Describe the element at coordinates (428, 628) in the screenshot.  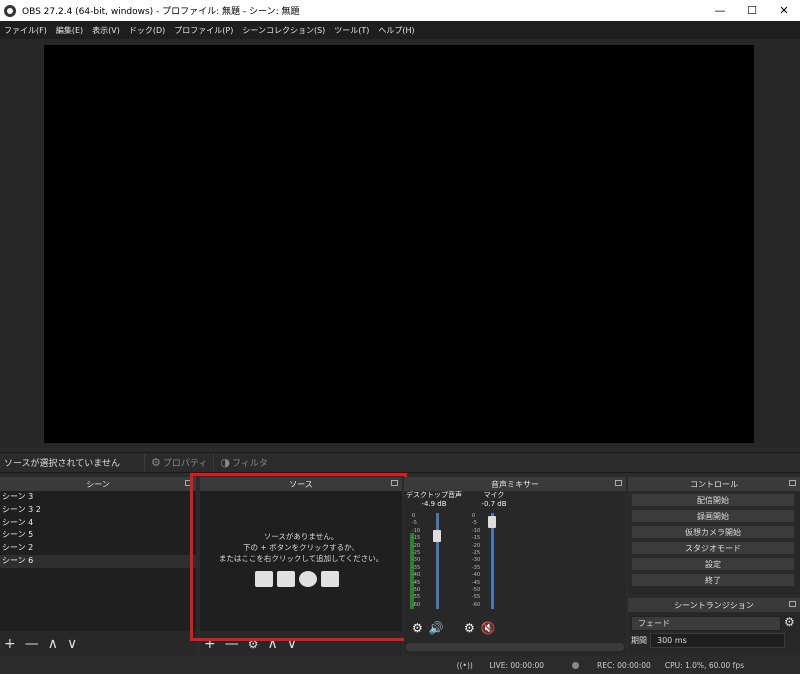
I see `channel-controls: ⚙ 🔊` at that location.